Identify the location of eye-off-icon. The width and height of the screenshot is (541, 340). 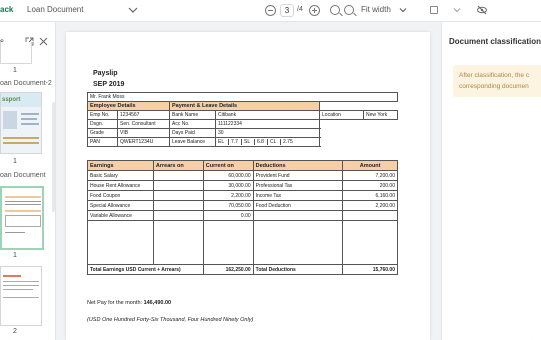
(482, 10).